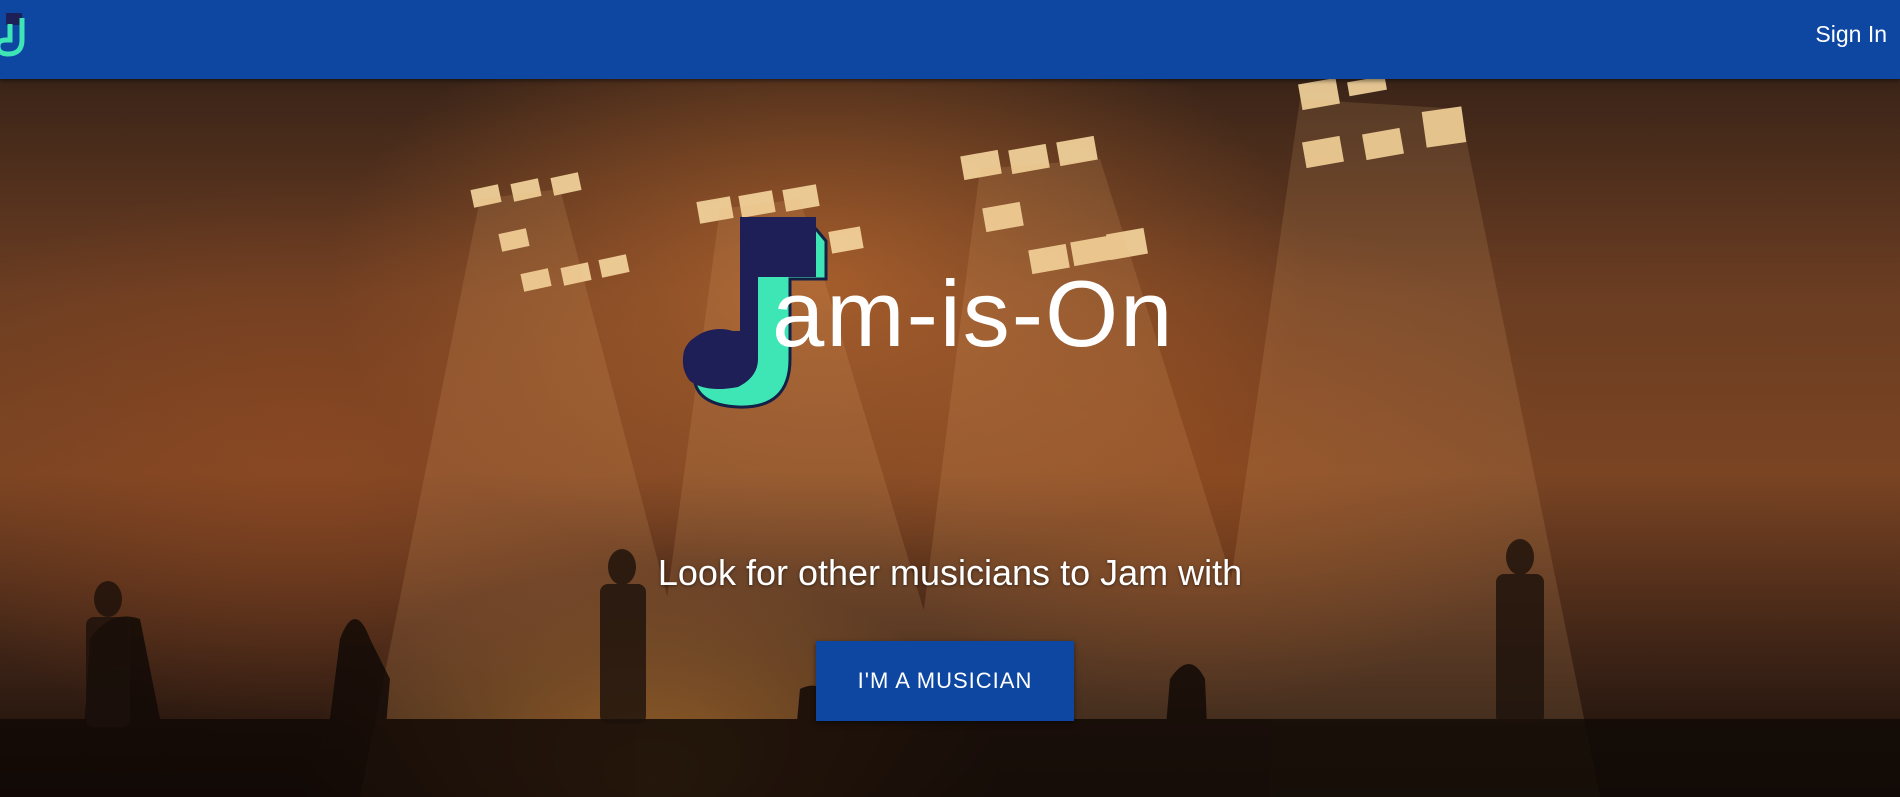 The image size is (1900, 797). Describe the element at coordinates (950, 39) in the screenshot. I see `top-navbar: Sign In` at that location.